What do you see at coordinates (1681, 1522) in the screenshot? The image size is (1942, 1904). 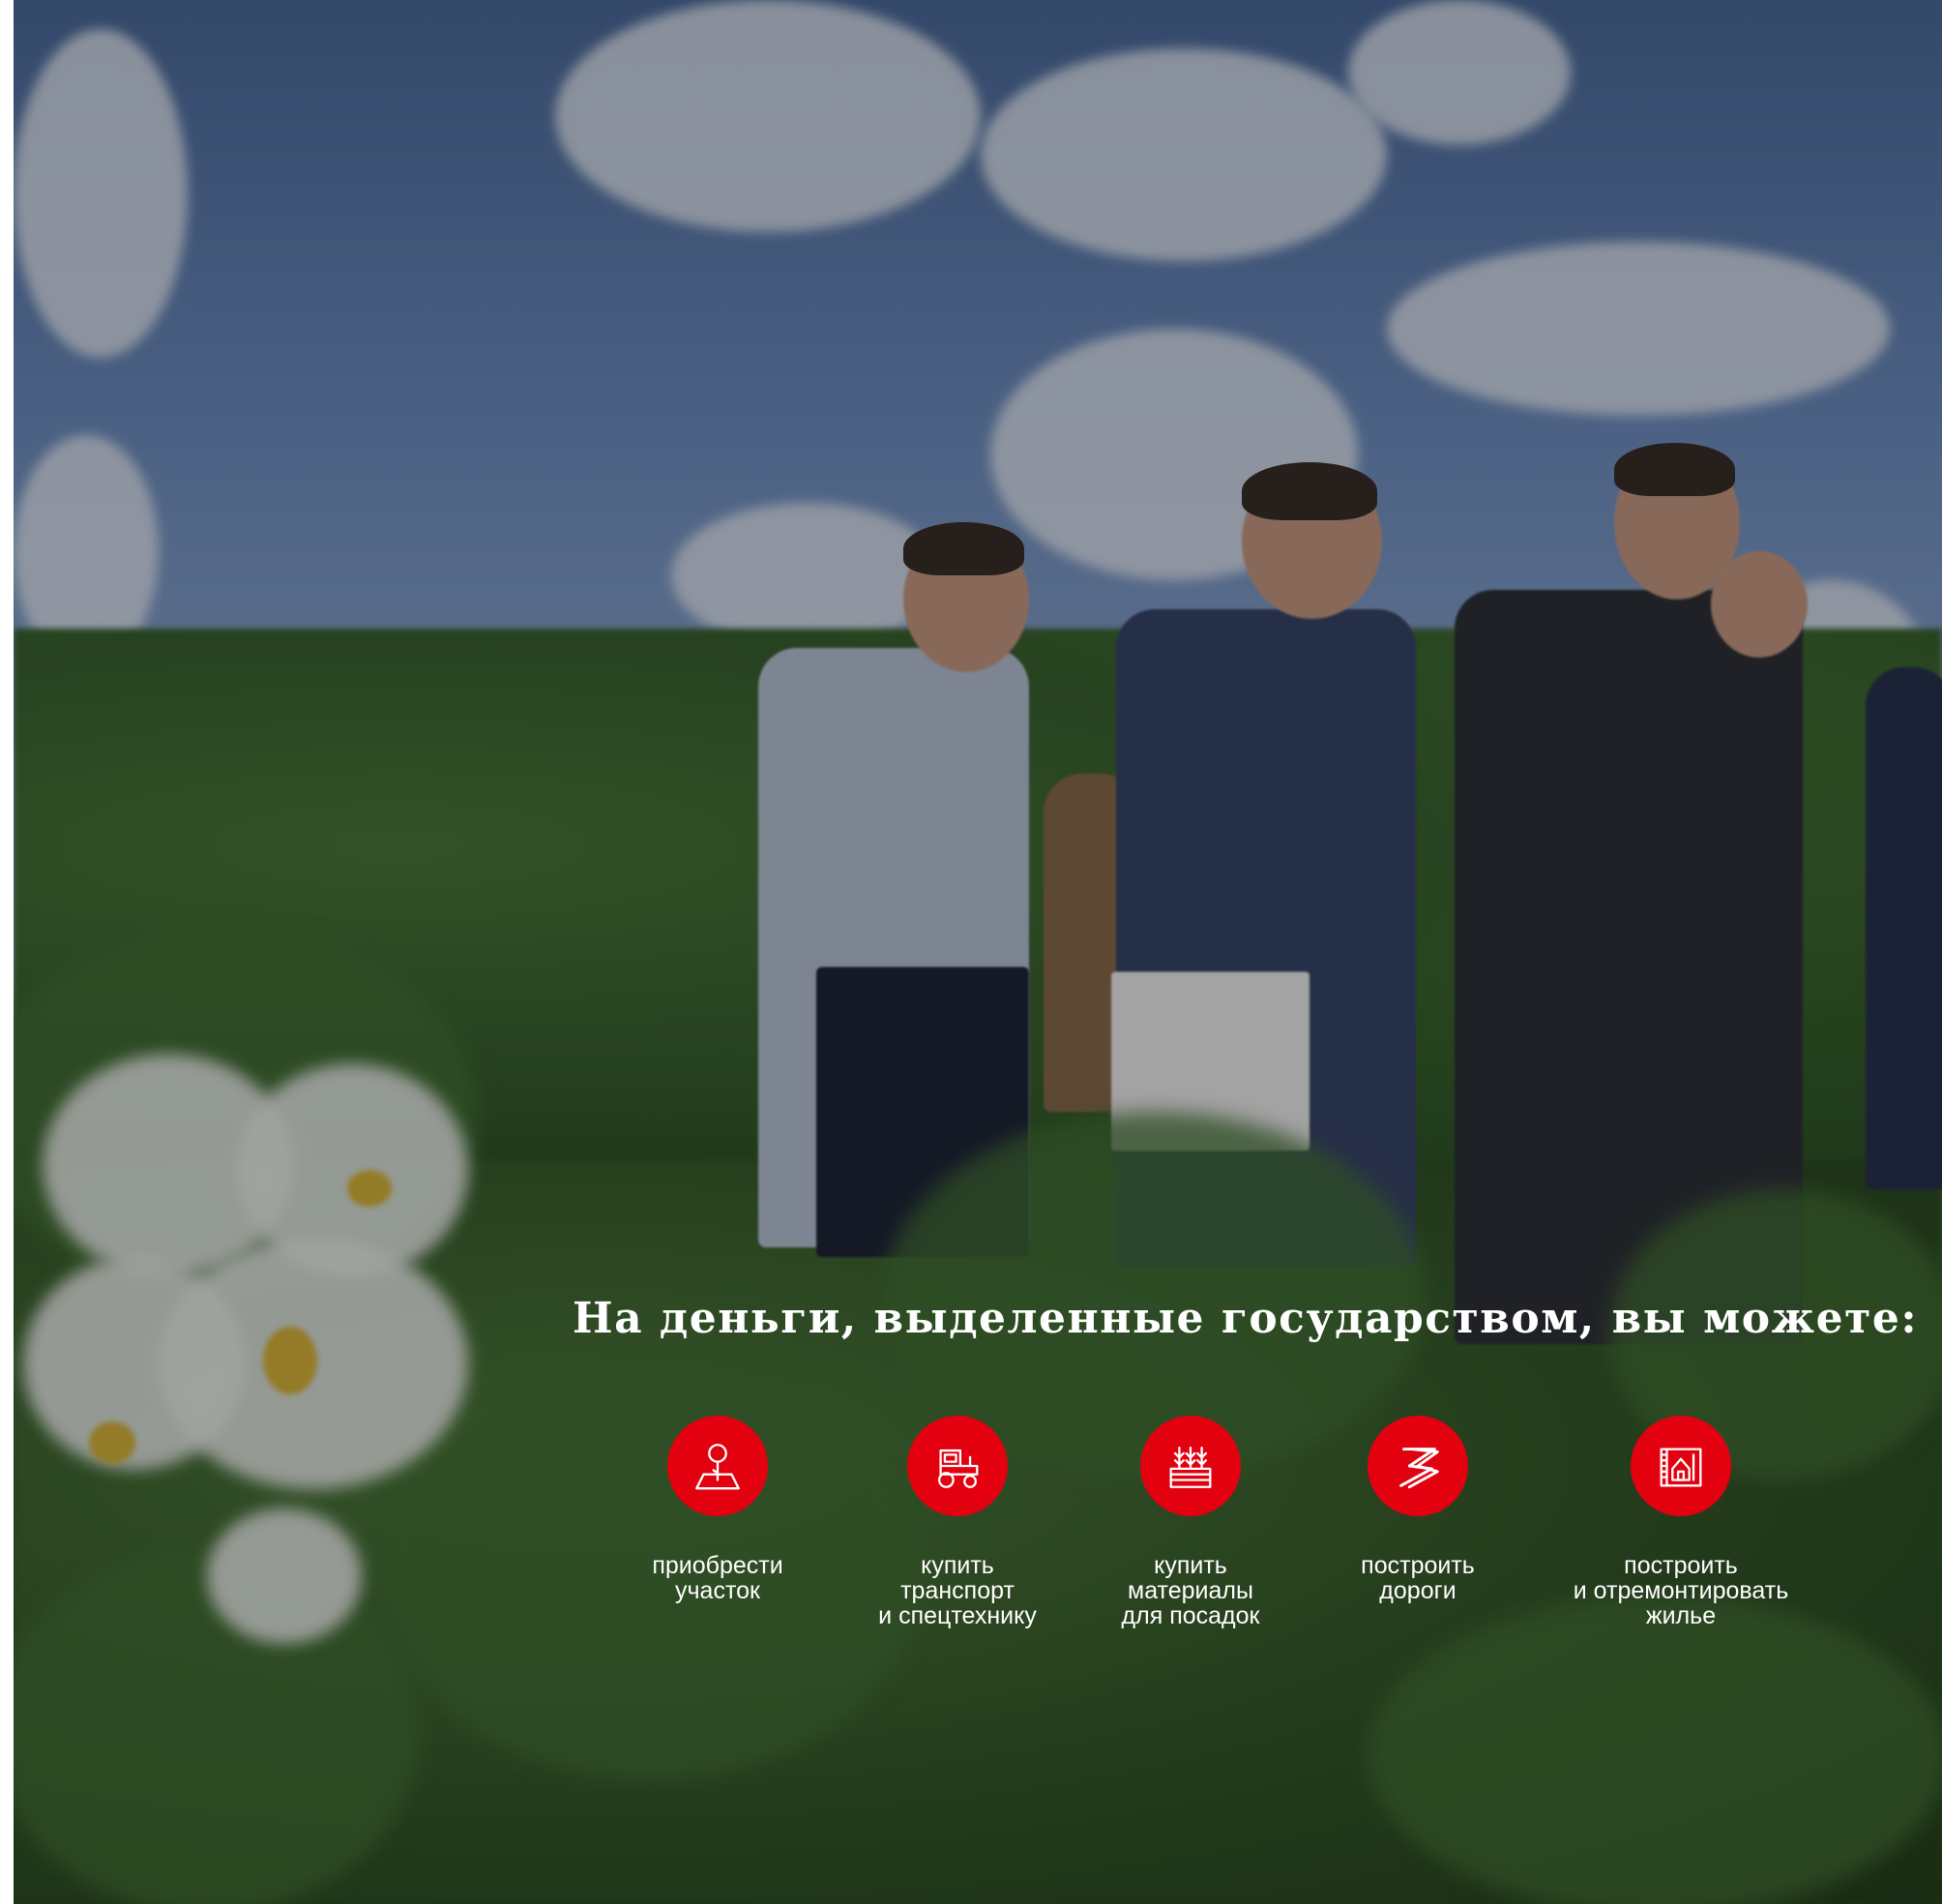 I see `feature-build-housing: построить и отремонтировать жилье` at bounding box center [1681, 1522].